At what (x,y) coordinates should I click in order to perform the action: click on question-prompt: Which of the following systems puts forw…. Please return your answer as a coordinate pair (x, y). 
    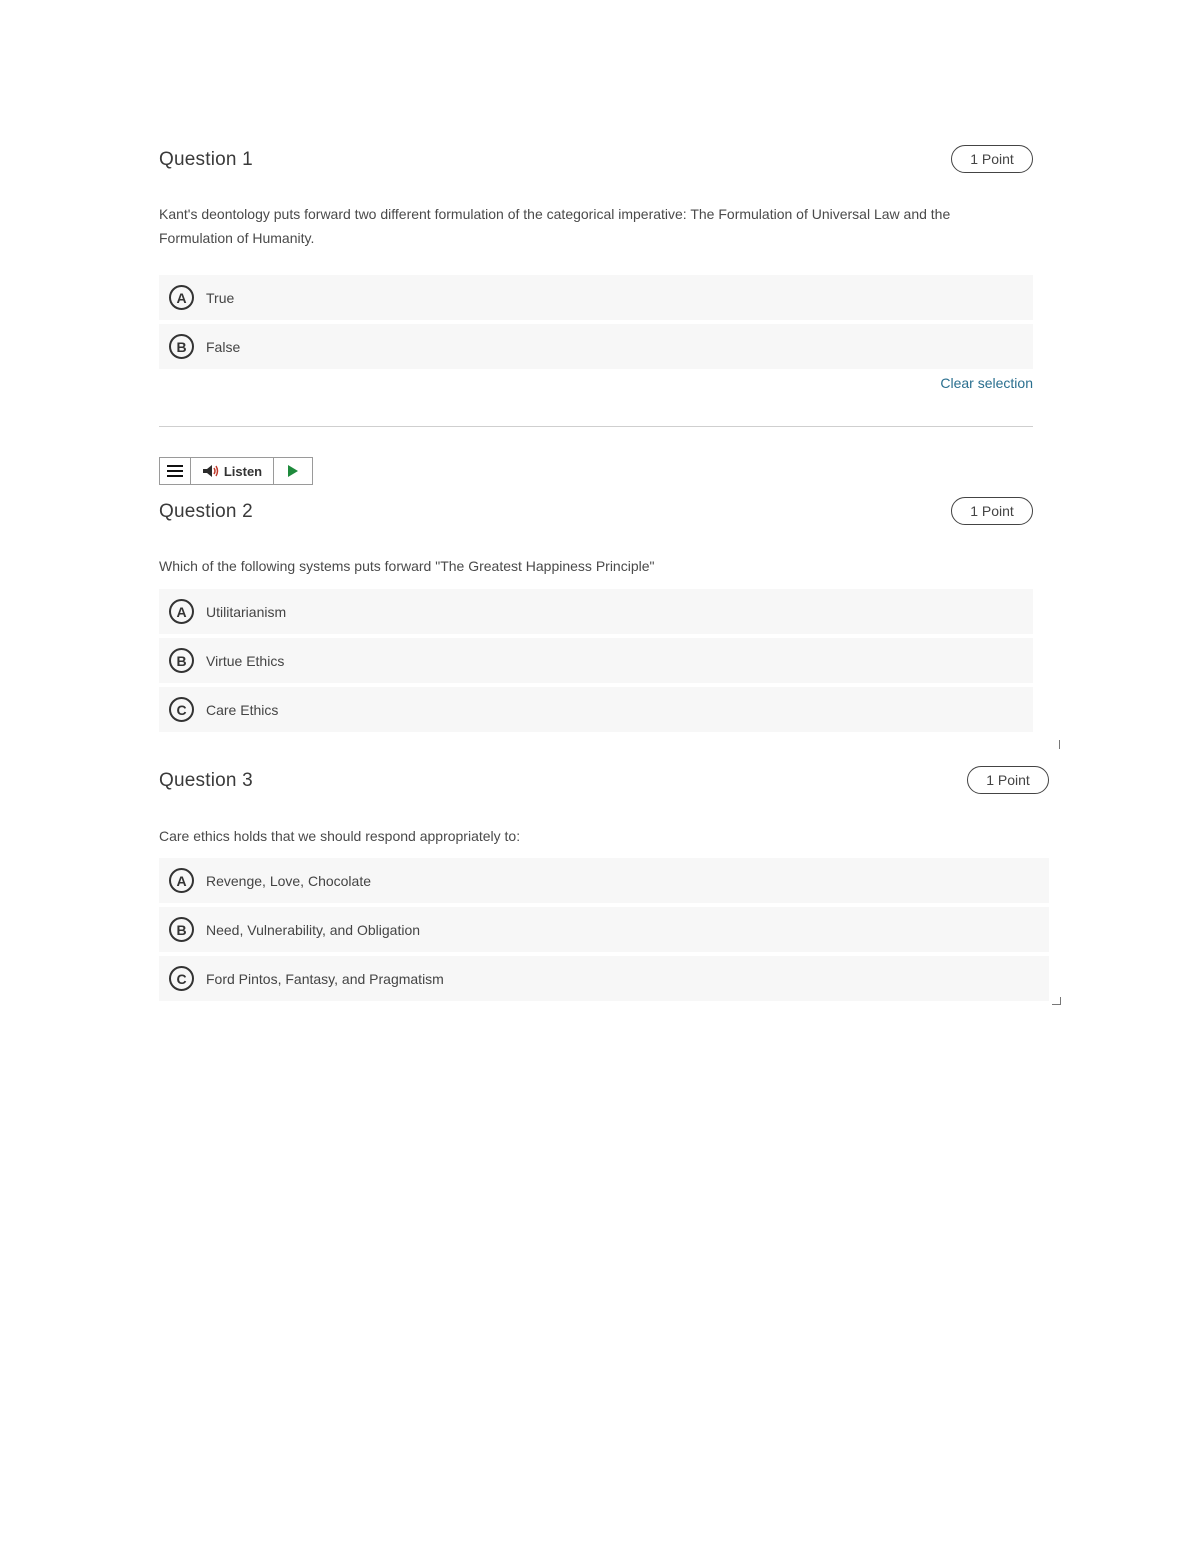
    Looking at the image, I should click on (407, 566).